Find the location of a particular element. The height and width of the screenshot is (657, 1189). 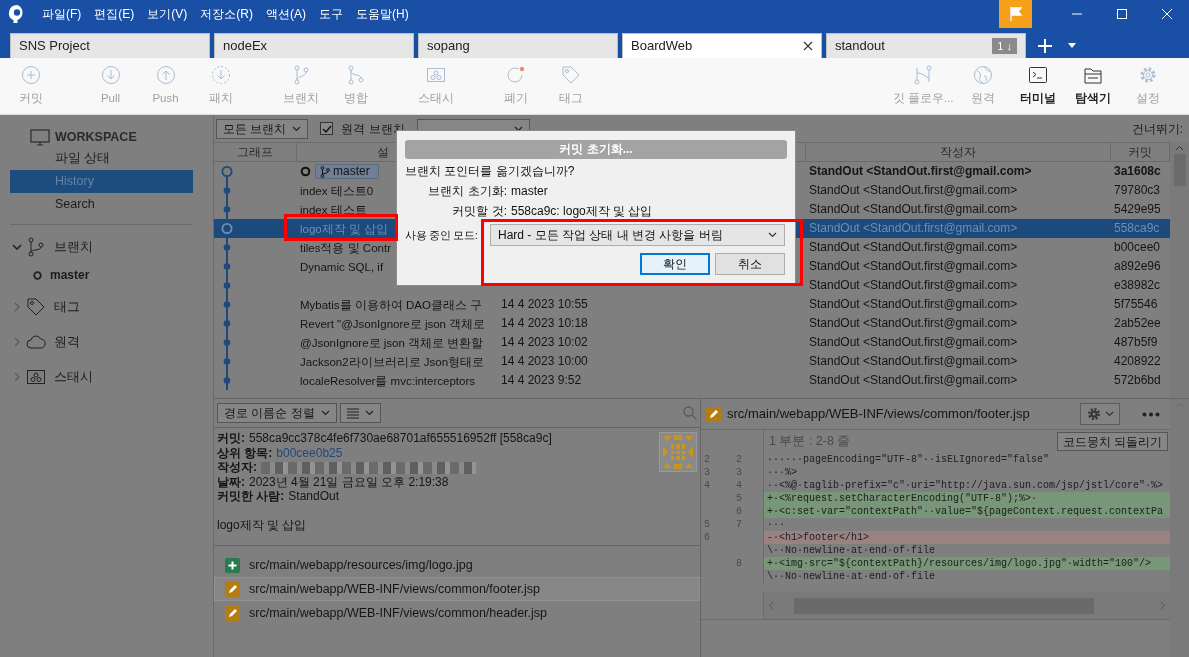

detail-value: StandOut is located at coordinates (314, 496).